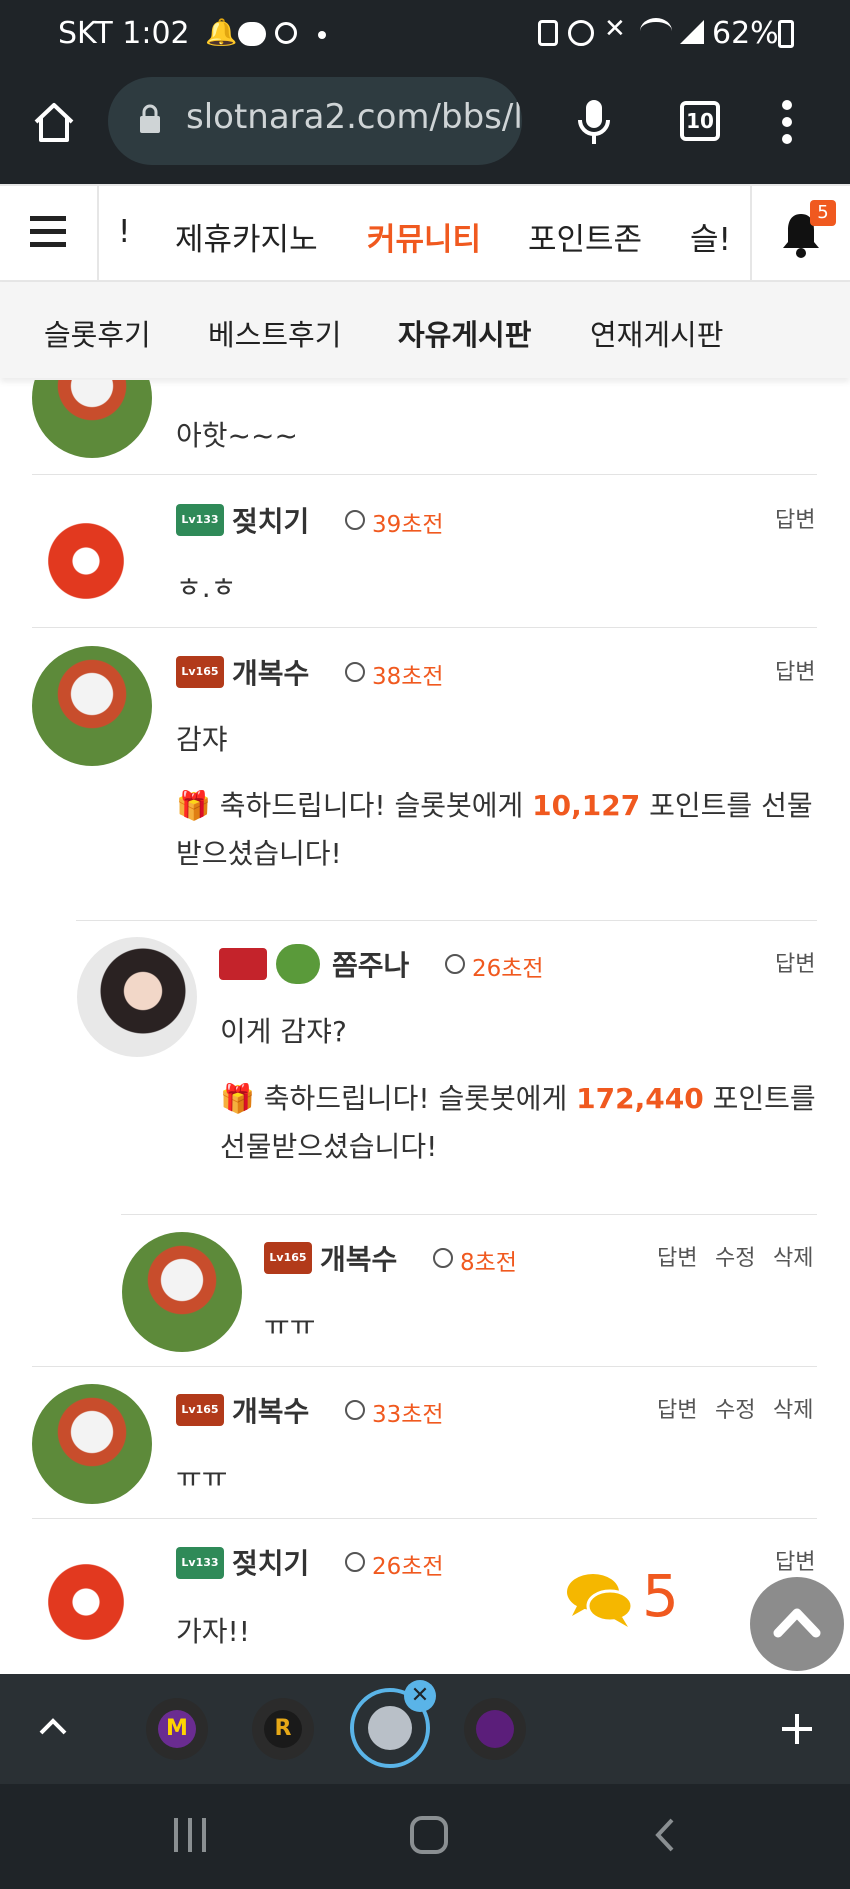 The height and width of the screenshot is (1889, 850). What do you see at coordinates (124, 33) in the screenshot?
I see `status-time: SKT 1:02` at bounding box center [124, 33].